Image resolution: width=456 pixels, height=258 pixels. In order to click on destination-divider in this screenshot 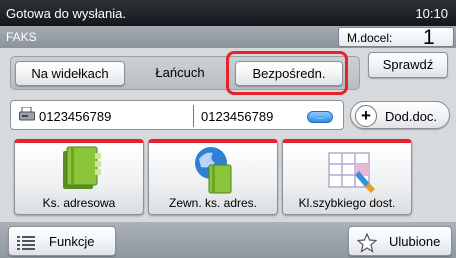, I will do `click(193, 116)`.